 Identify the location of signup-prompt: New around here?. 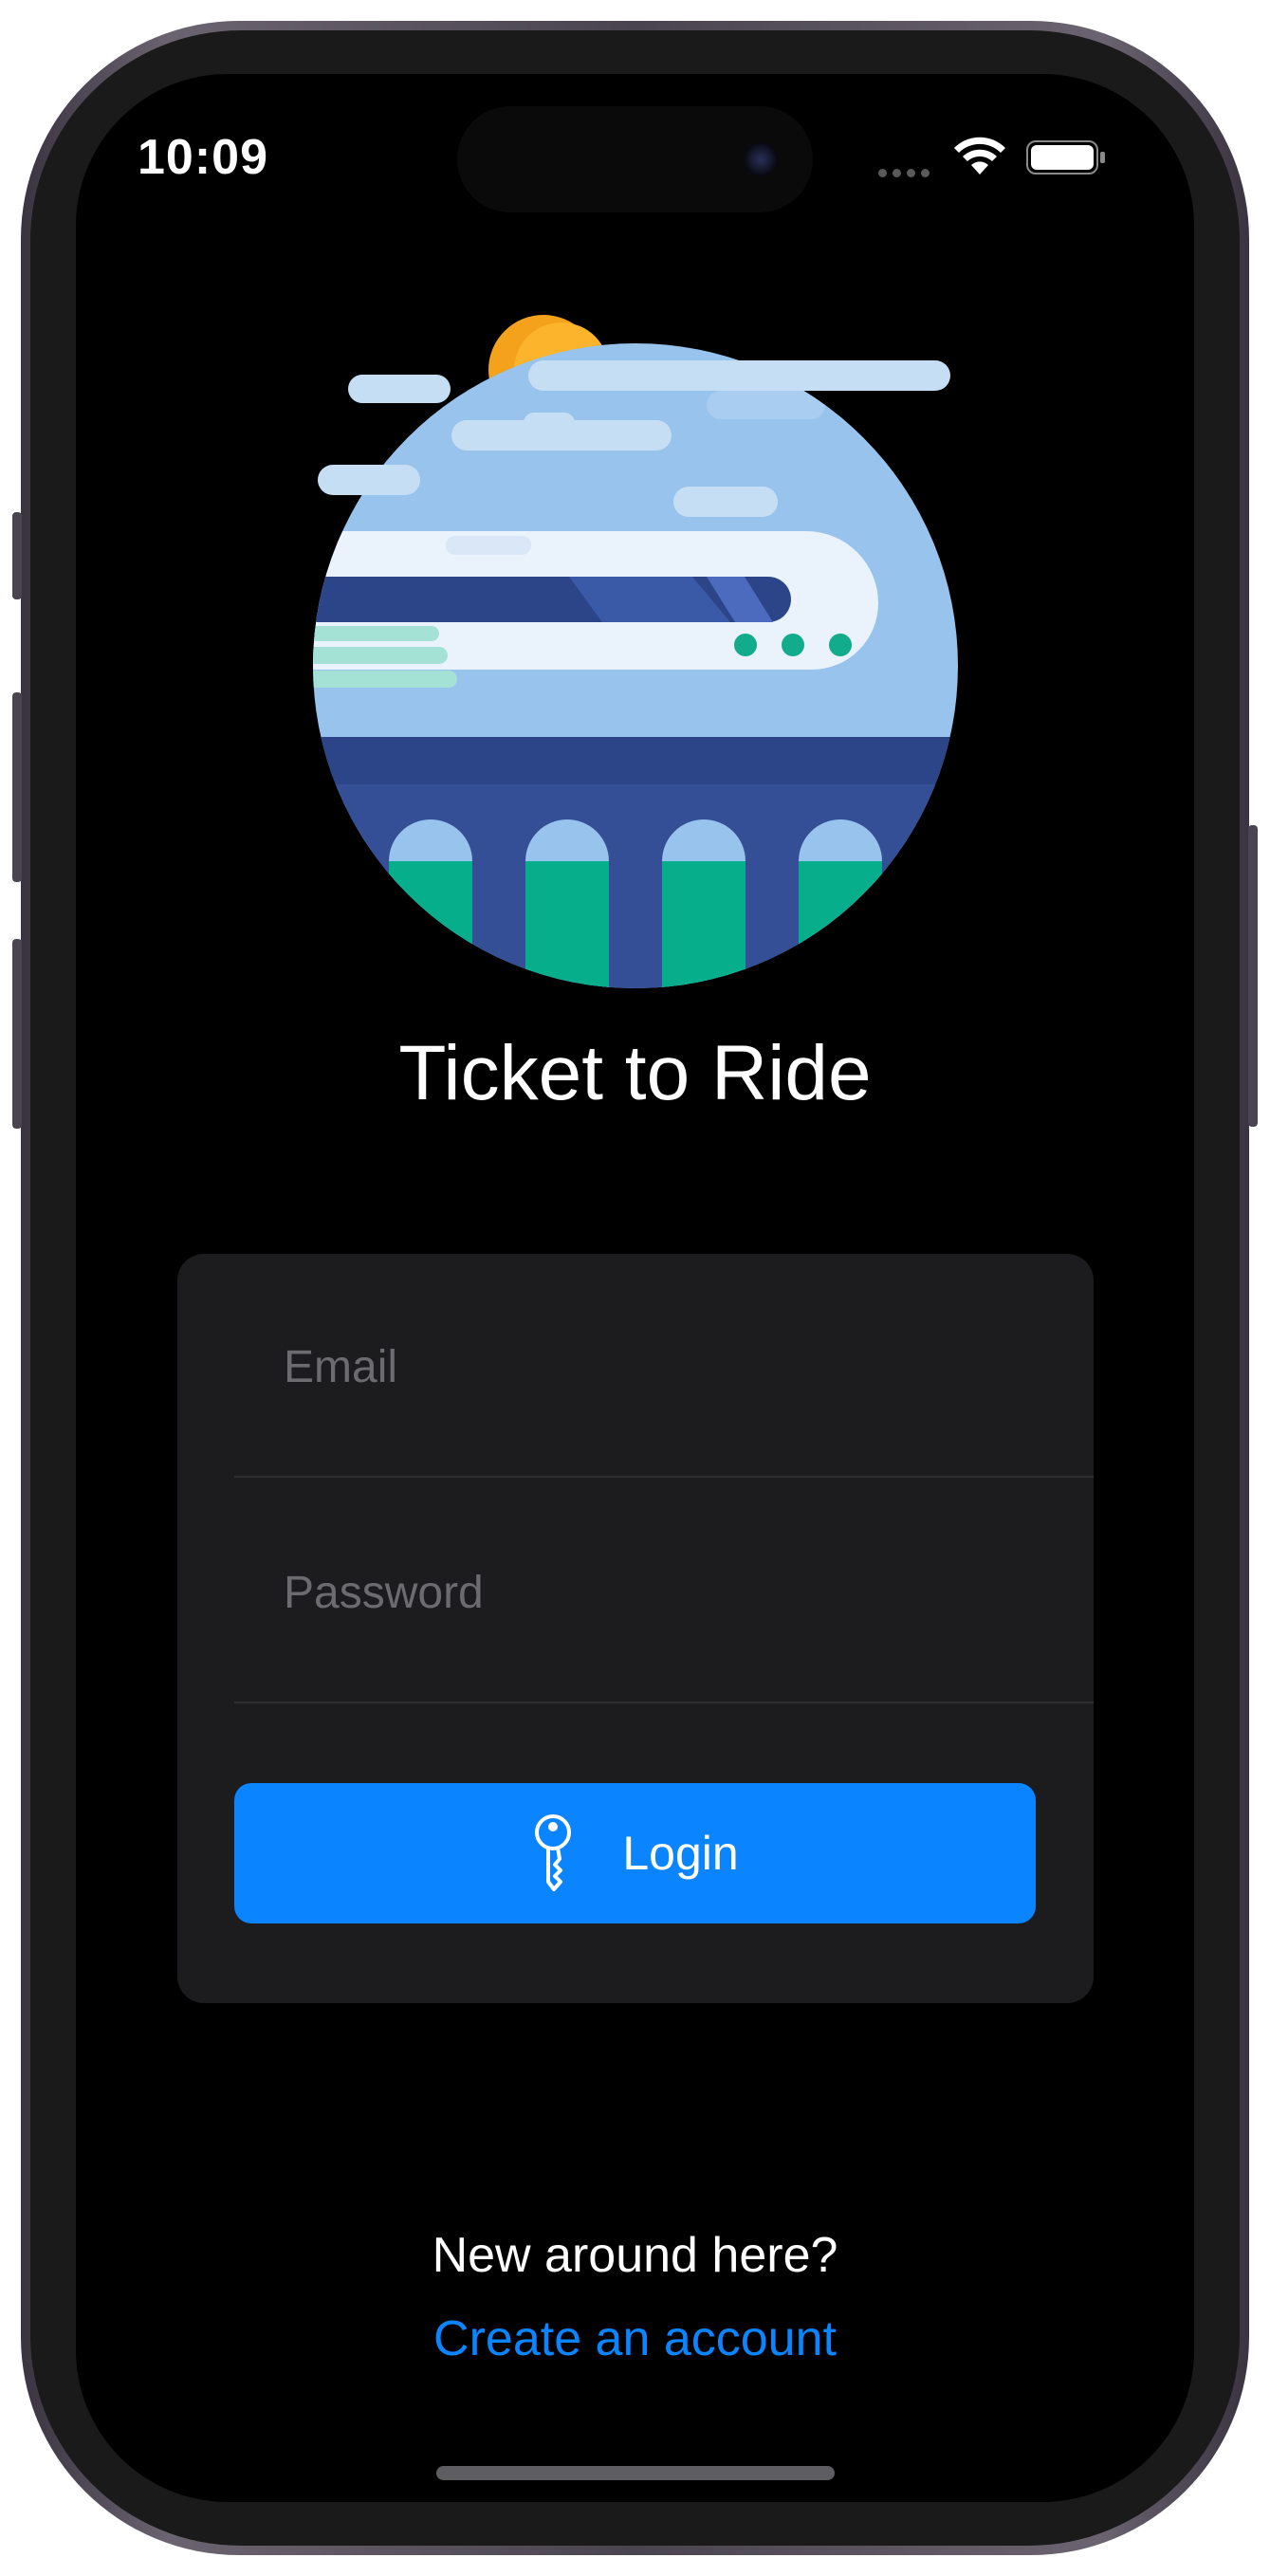
(635, 2255).